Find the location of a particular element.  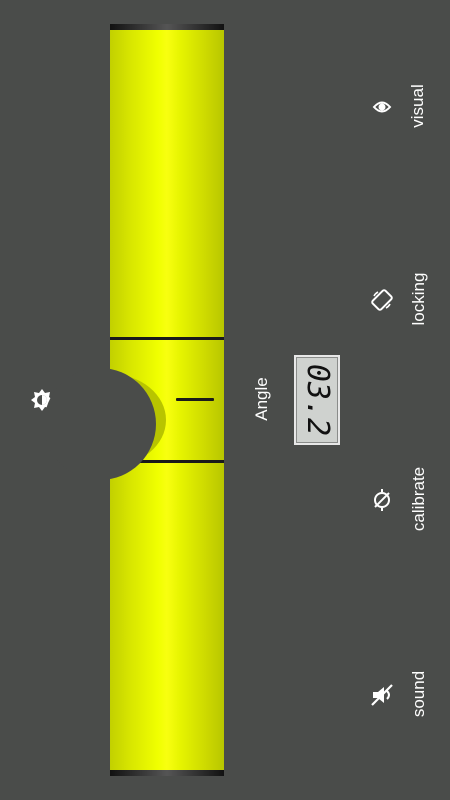

angle-value: 03.2 is located at coordinates (317, 400).